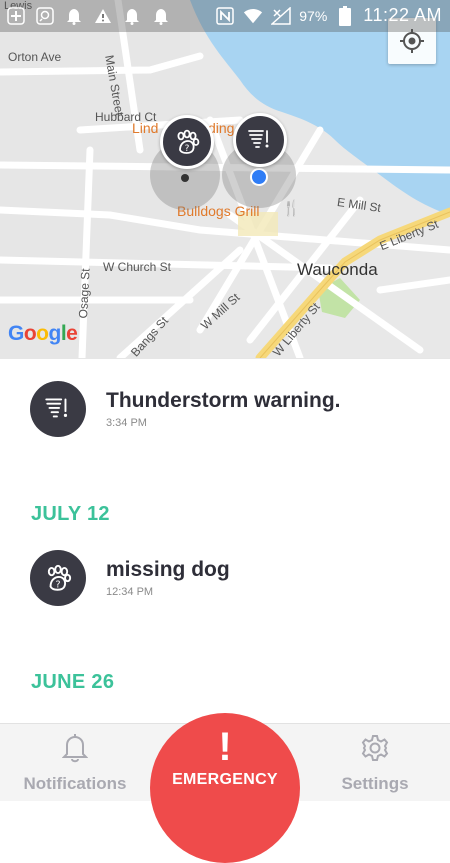 This screenshot has width=450, height=863. What do you see at coordinates (126, 423) in the screenshot?
I see `alert-time: 3:34 PM` at bounding box center [126, 423].